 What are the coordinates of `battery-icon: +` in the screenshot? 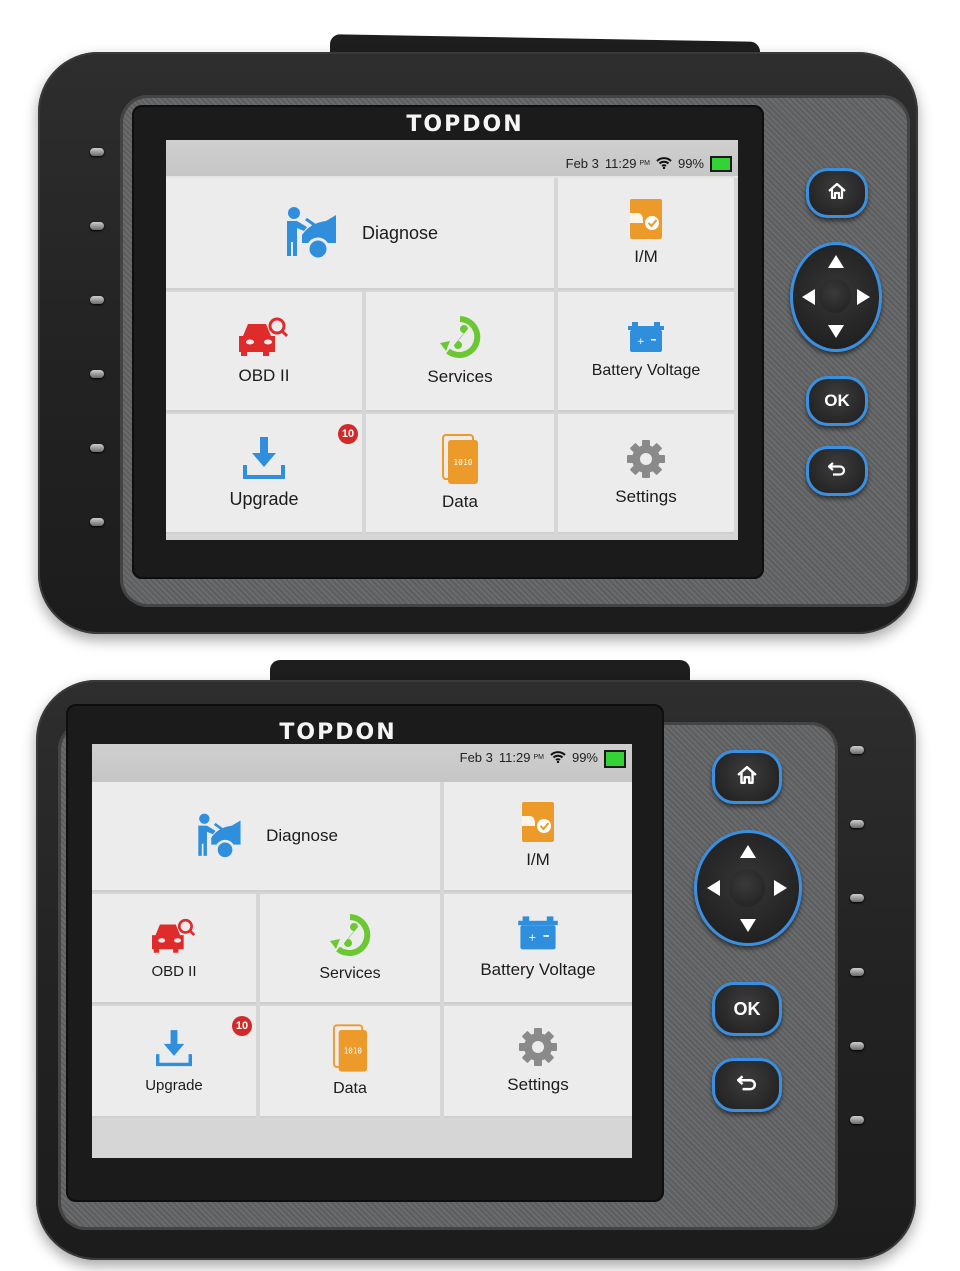 It's located at (646, 338).